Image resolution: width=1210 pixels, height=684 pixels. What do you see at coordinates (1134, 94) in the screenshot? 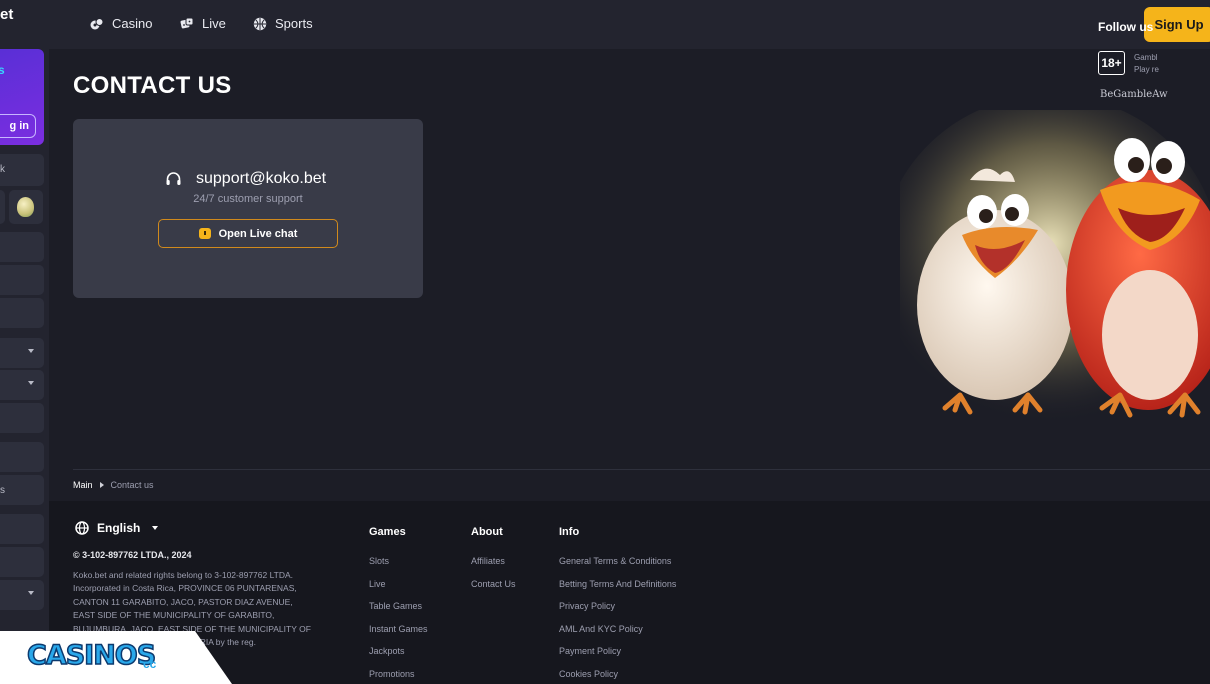
I see `begambleaware-logo: BeGambleAw` at bounding box center [1134, 94].